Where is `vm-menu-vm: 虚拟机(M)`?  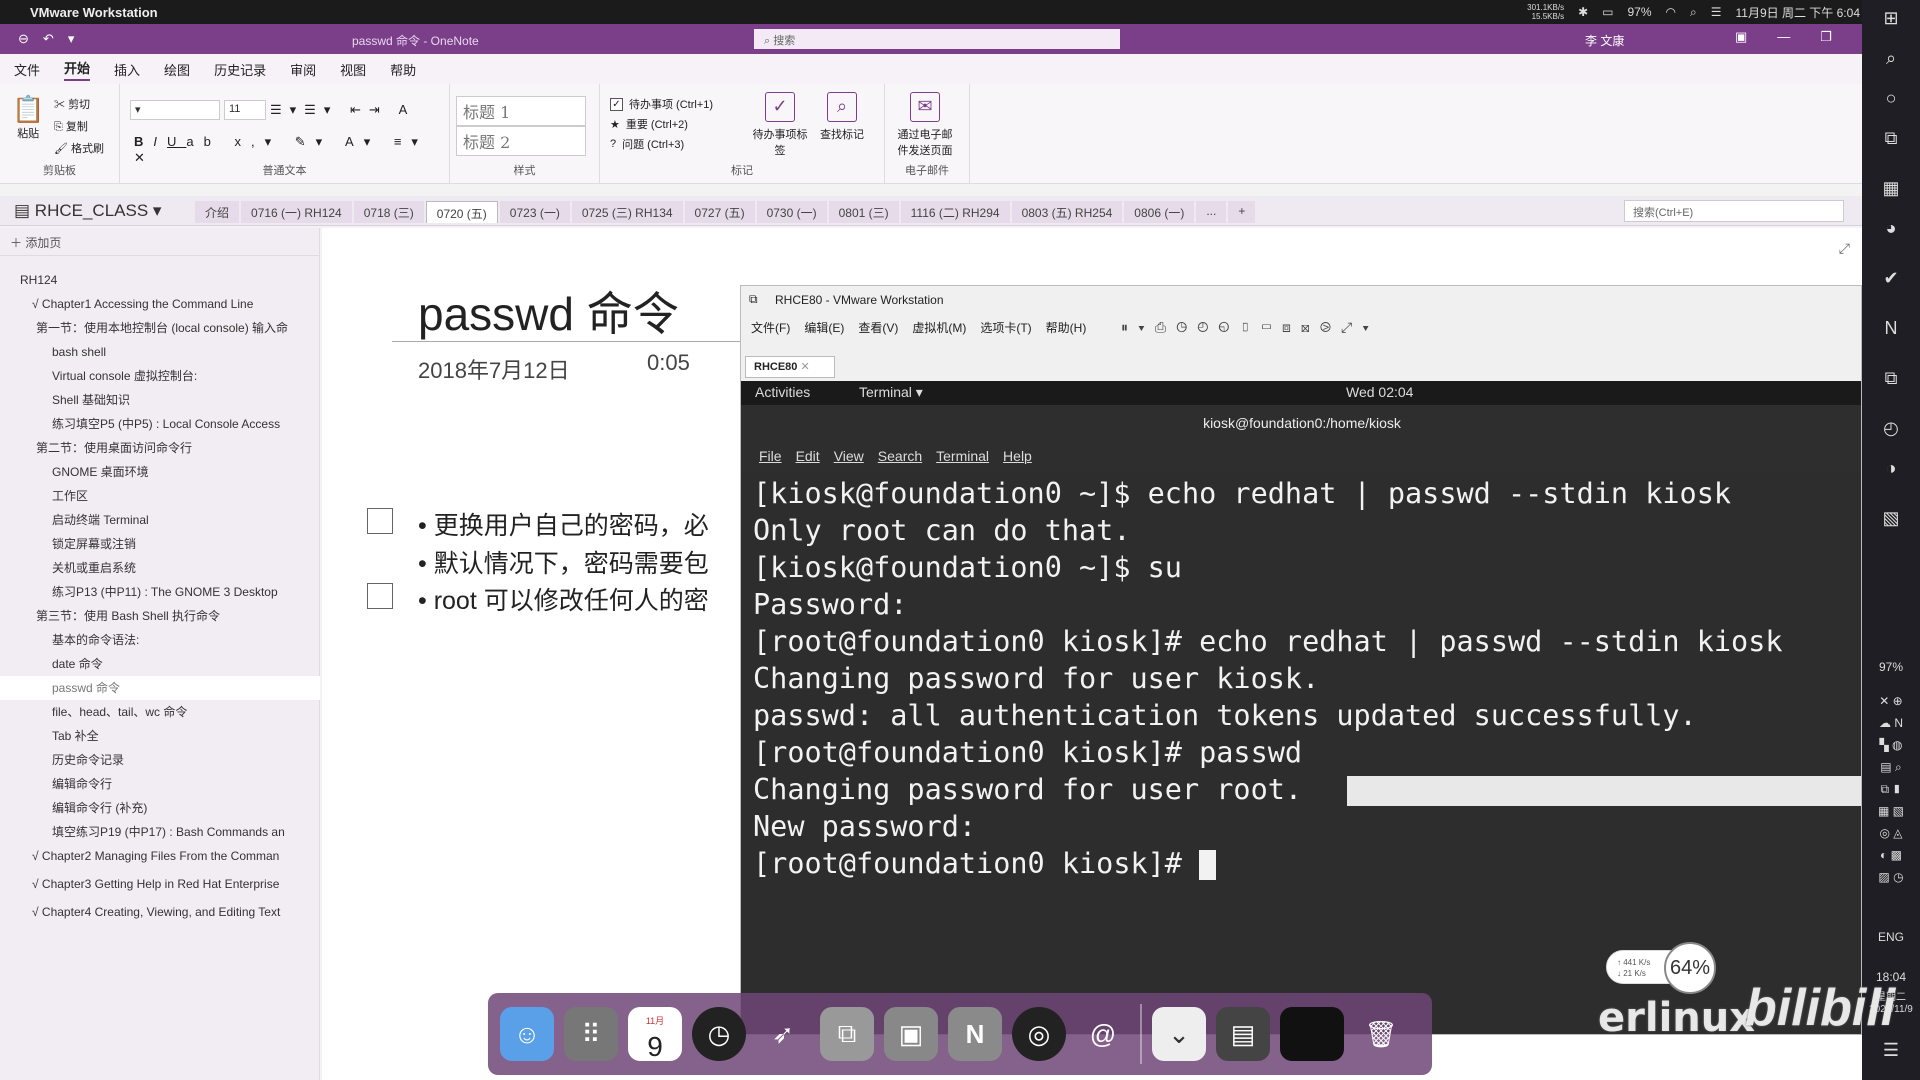
vm-menu-vm: 虚拟机(M) is located at coordinates (939, 327).